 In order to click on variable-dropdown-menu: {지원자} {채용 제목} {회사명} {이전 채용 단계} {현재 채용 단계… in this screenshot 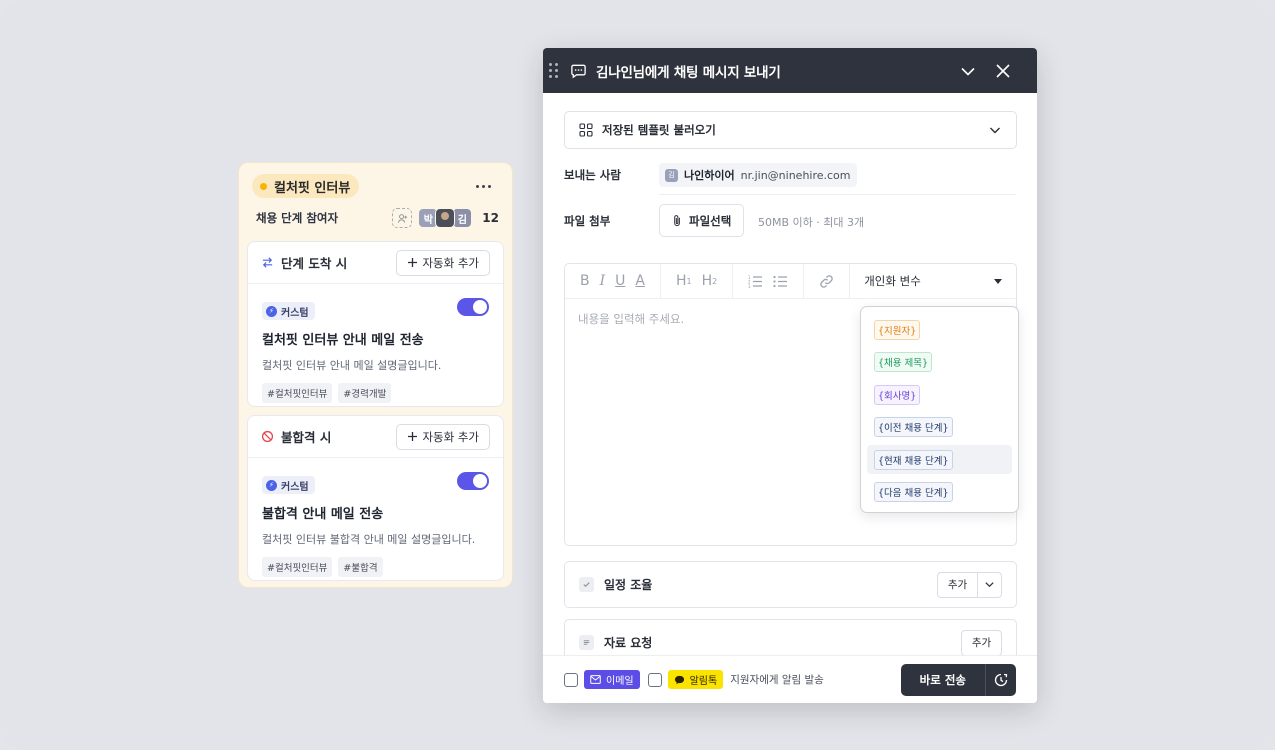, I will do `click(939, 409)`.